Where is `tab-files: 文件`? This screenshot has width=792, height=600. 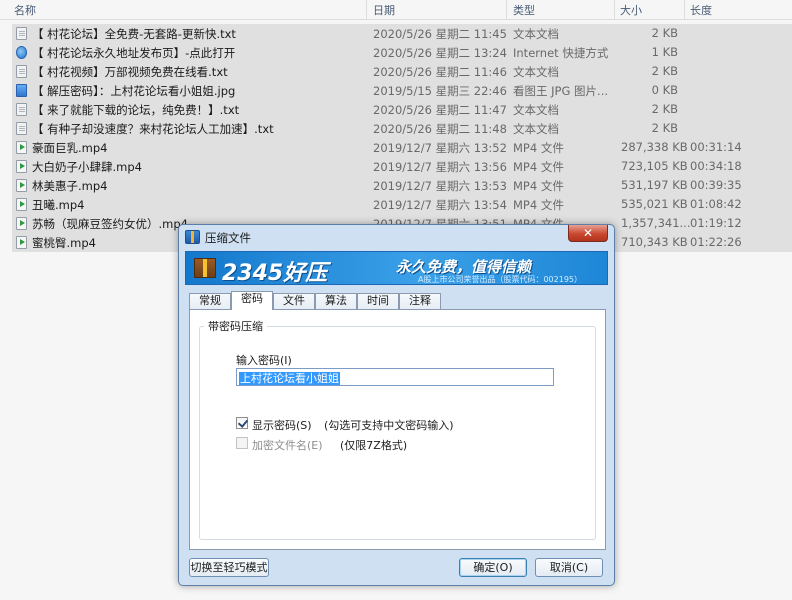
tab-files: 文件 is located at coordinates (294, 301).